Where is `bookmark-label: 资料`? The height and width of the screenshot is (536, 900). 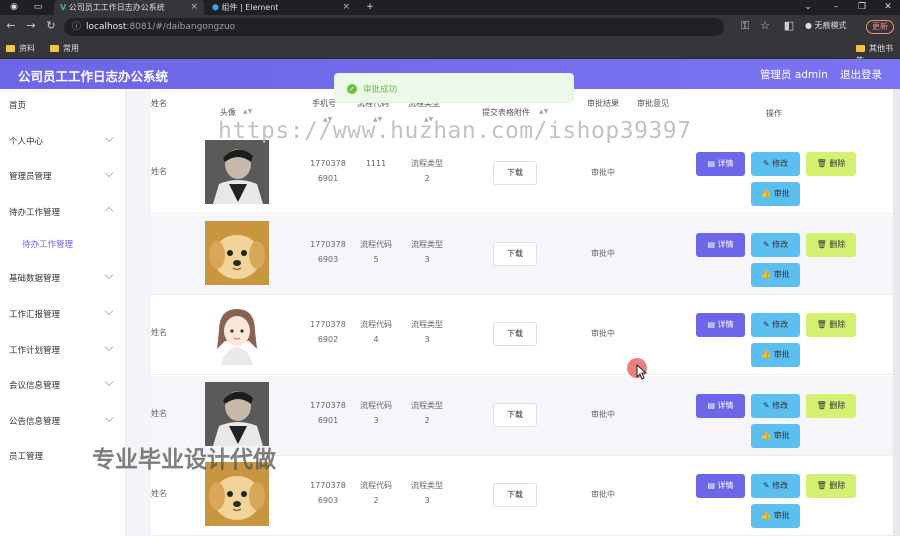
bookmark-label: 资料 is located at coordinates (27, 48).